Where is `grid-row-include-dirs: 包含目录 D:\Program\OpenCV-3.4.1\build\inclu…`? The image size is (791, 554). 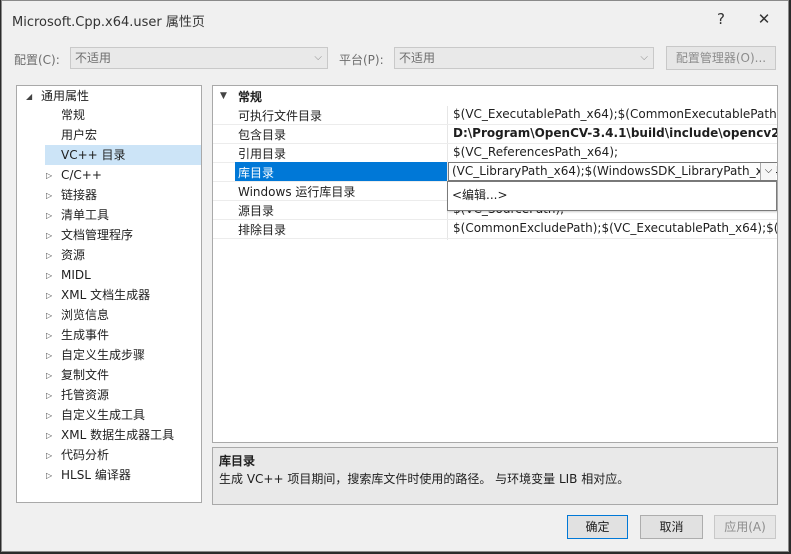 grid-row-include-dirs: 包含目录 D:\Program\OpenCV-3.4.1\build\inclu… is located at coordinates (495, 134).